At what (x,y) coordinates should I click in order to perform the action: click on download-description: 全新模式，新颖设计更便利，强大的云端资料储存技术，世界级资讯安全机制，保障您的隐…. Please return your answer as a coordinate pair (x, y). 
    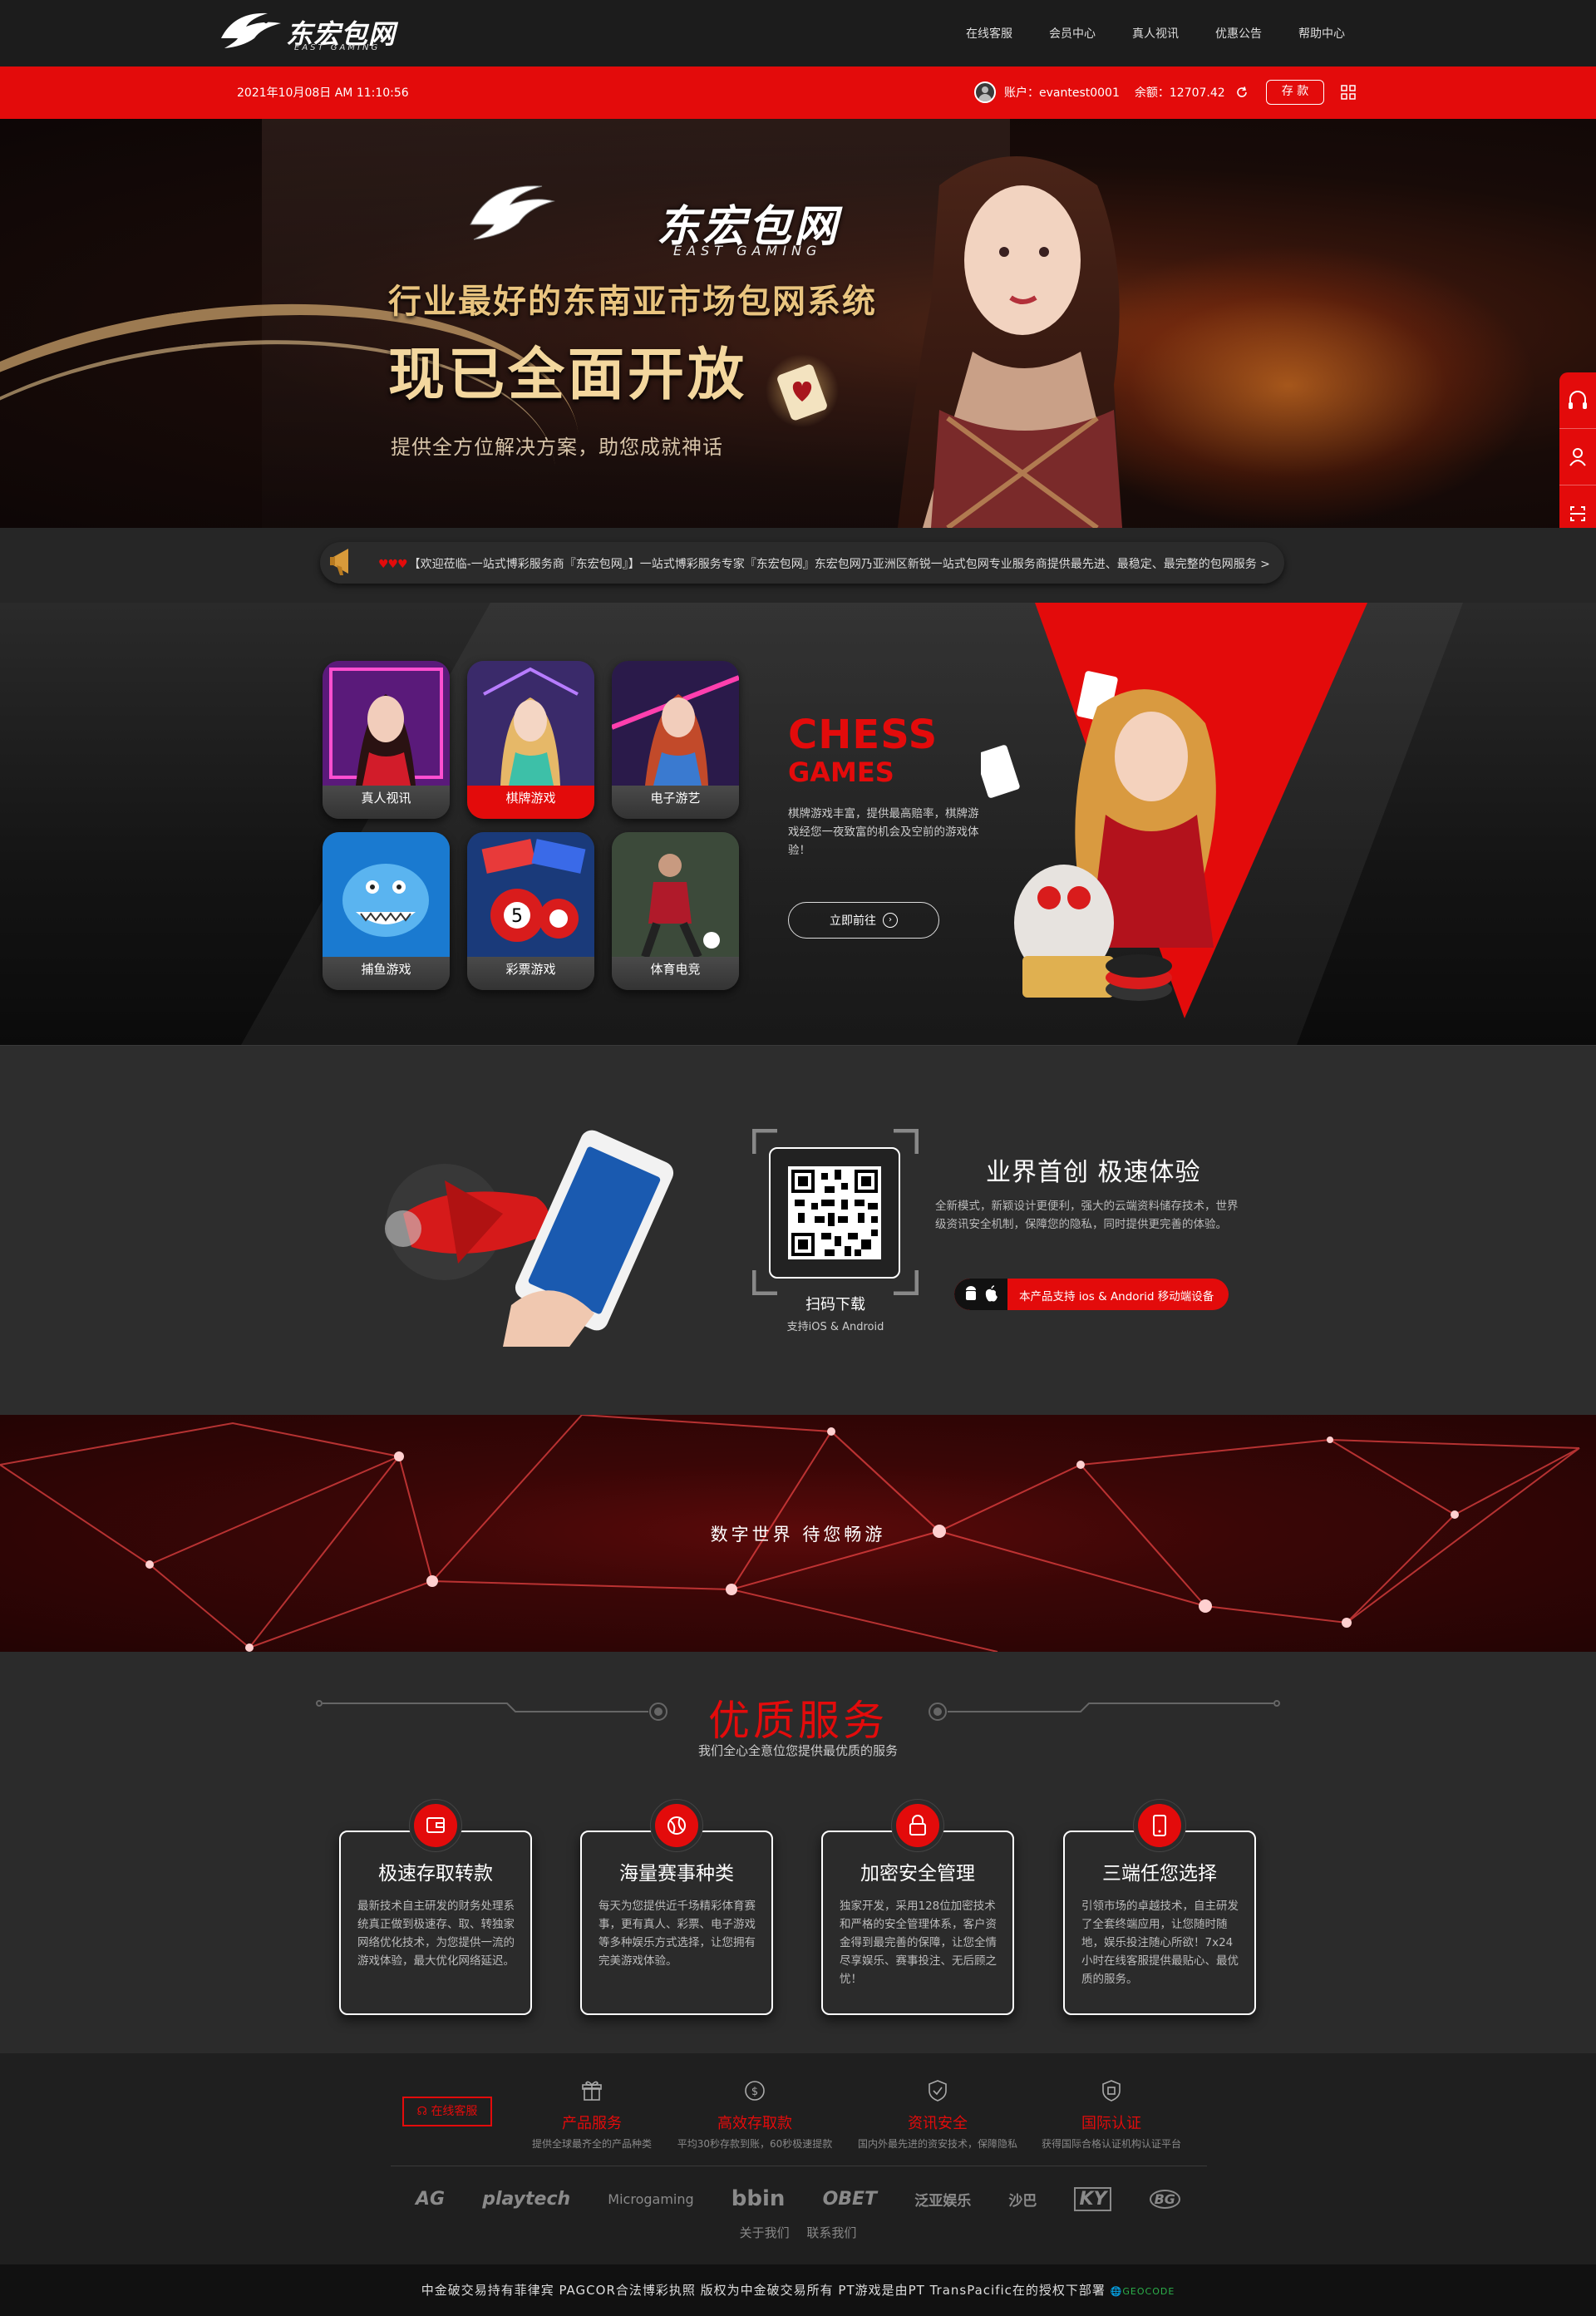
    Looking at the image, I should click on (1087, 1215).